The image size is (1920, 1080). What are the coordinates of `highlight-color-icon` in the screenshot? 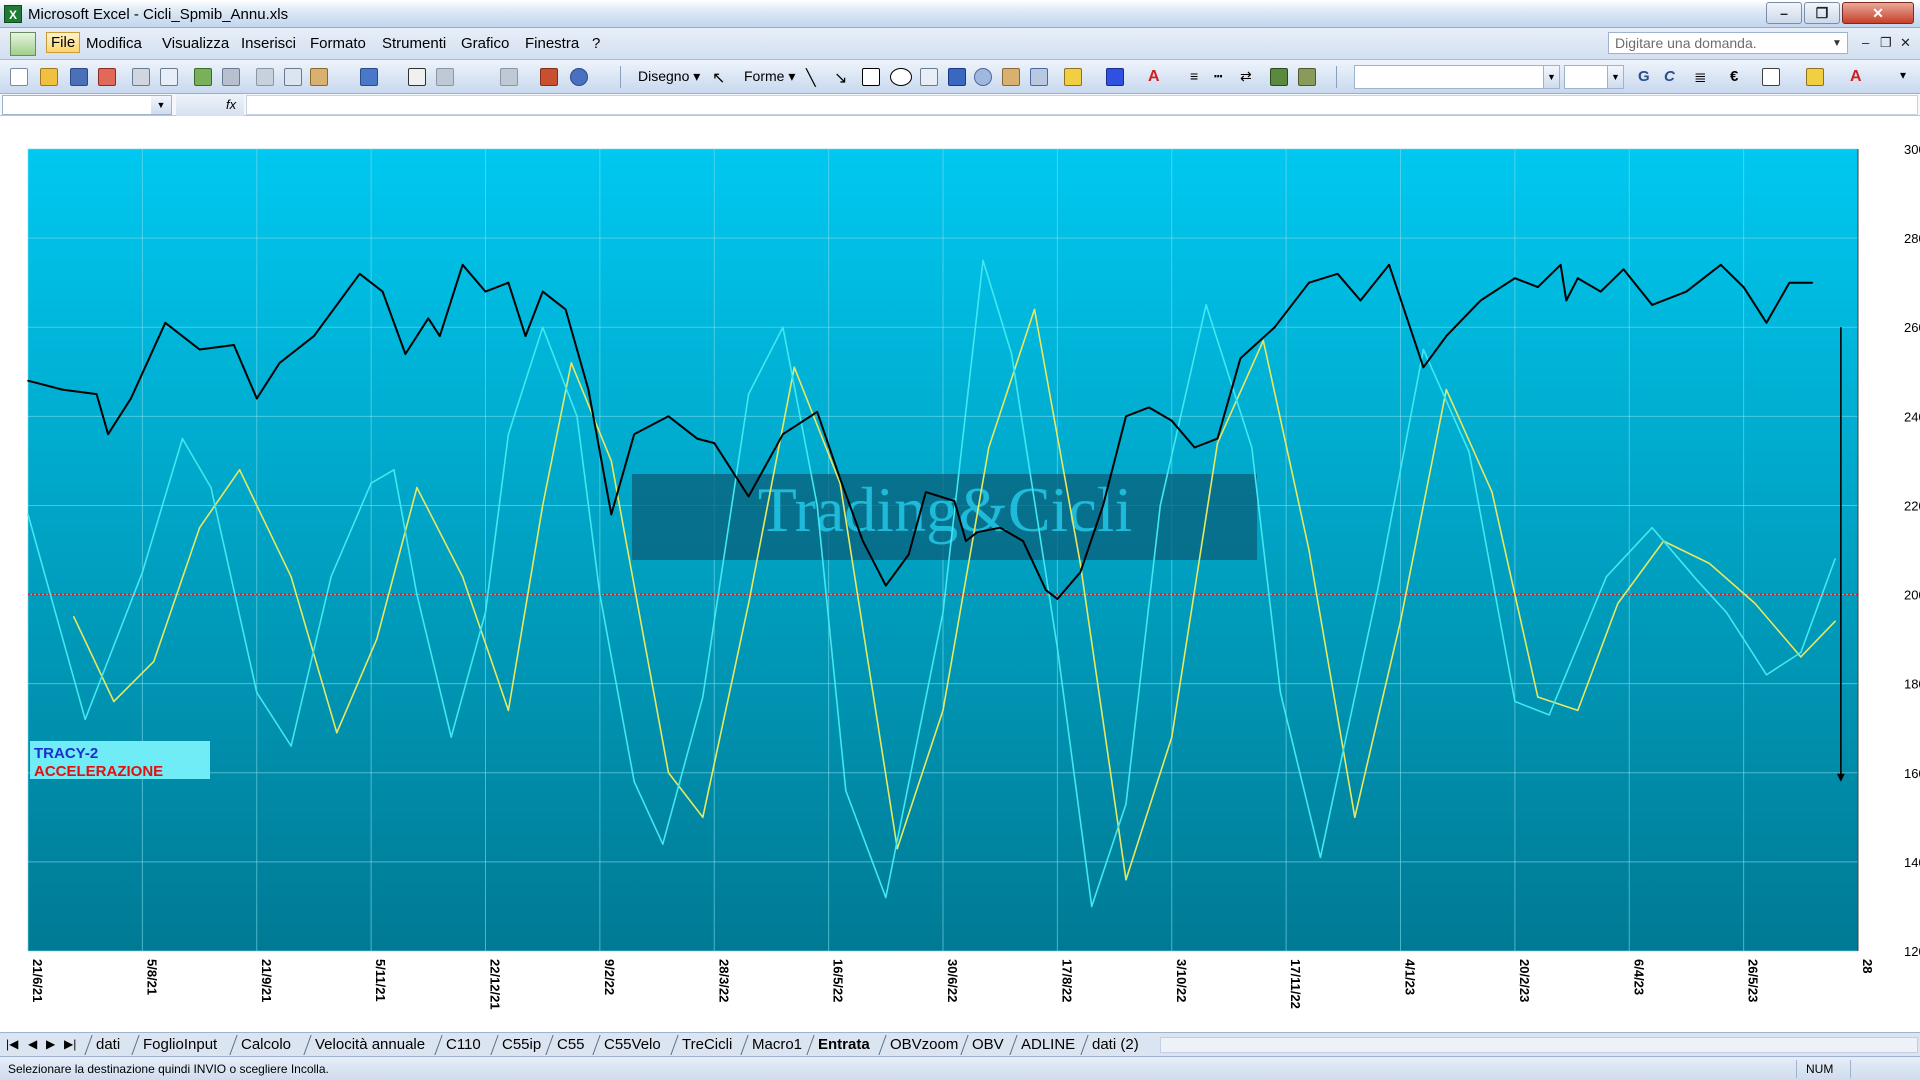 It's located at (1815, 77).